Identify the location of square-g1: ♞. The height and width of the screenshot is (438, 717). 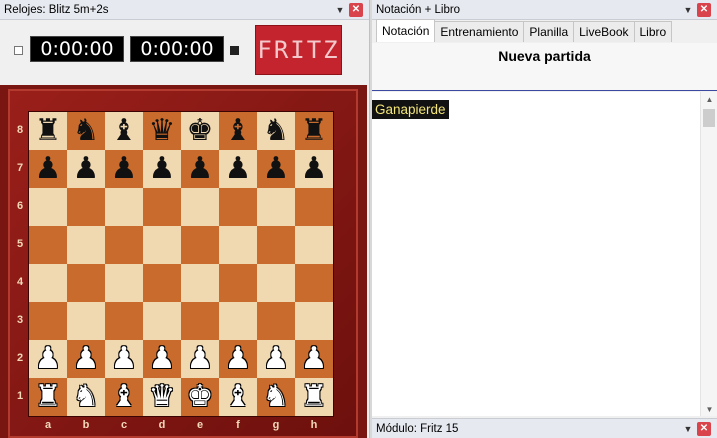
(276, 397).